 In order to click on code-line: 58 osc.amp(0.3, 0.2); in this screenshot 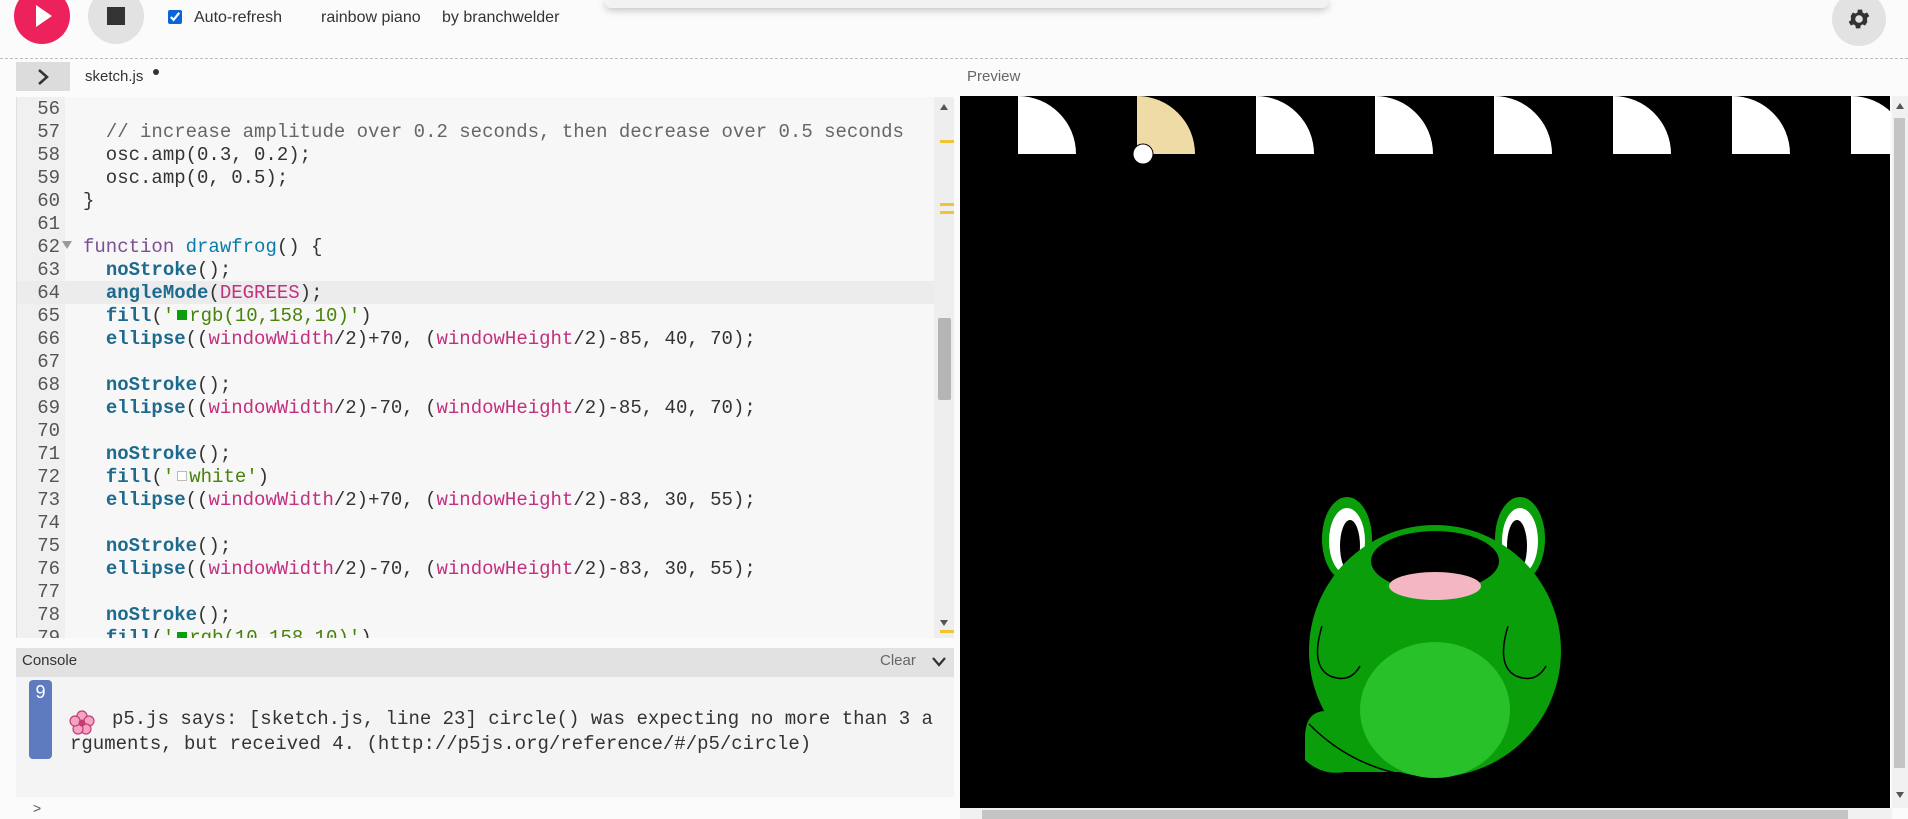, I will do `click(476, 155)`.